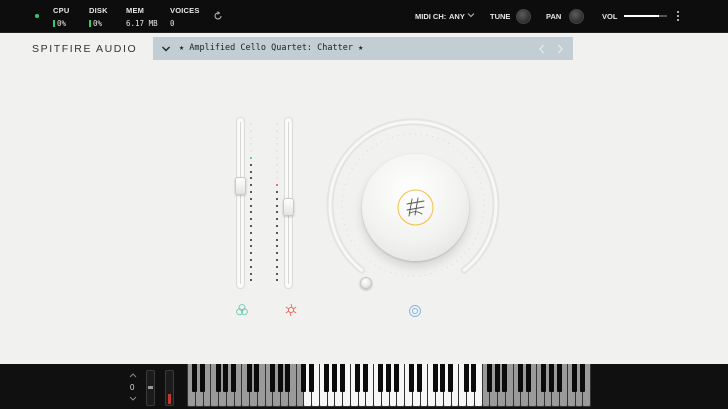  I want to click on next-preset-icon, so click(560, 49).